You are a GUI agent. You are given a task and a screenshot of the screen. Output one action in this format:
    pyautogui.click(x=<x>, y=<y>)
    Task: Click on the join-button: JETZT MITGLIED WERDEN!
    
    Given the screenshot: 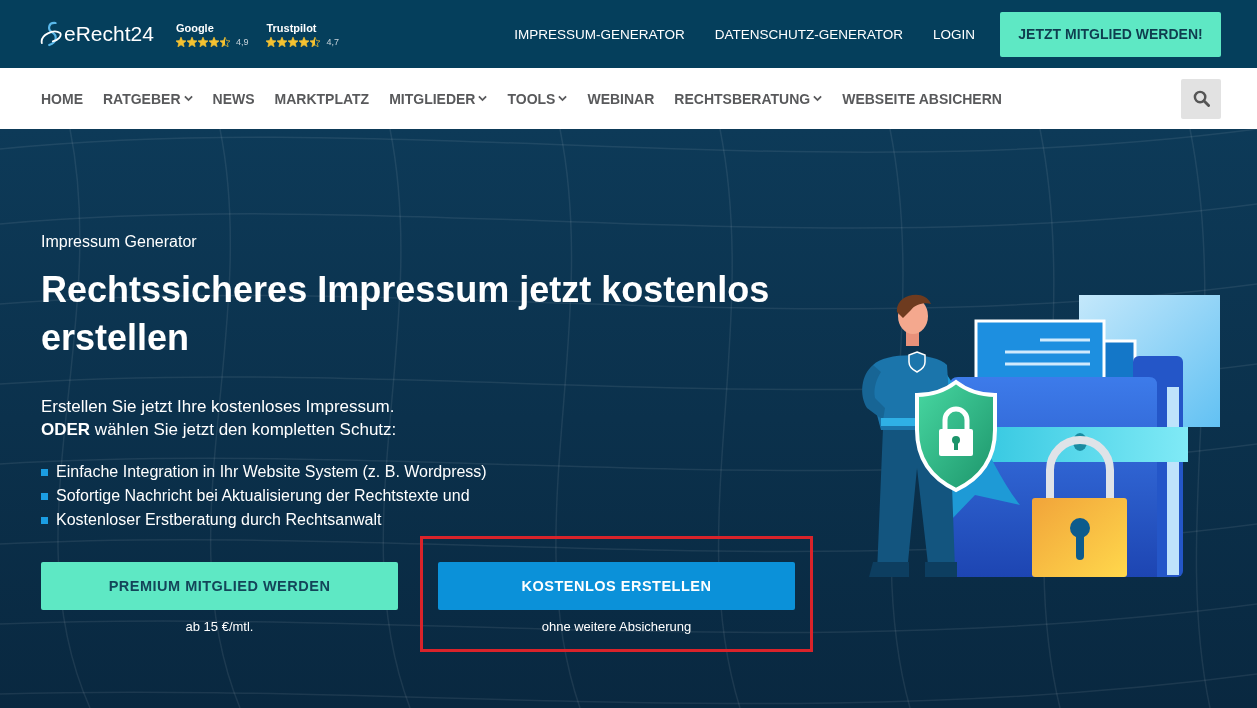 What is the action you would take?
    pyautogui.click(x=1110, y=34)
    